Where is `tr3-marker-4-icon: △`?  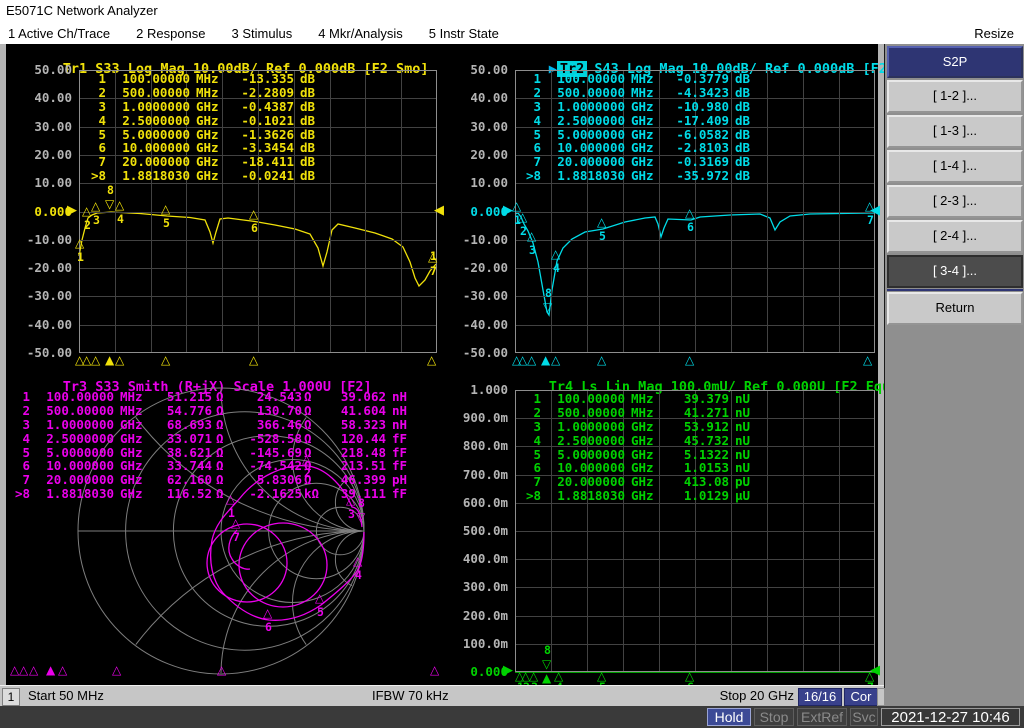
tr3-marker-4-icon: △ is located at coordinates (358, 561).